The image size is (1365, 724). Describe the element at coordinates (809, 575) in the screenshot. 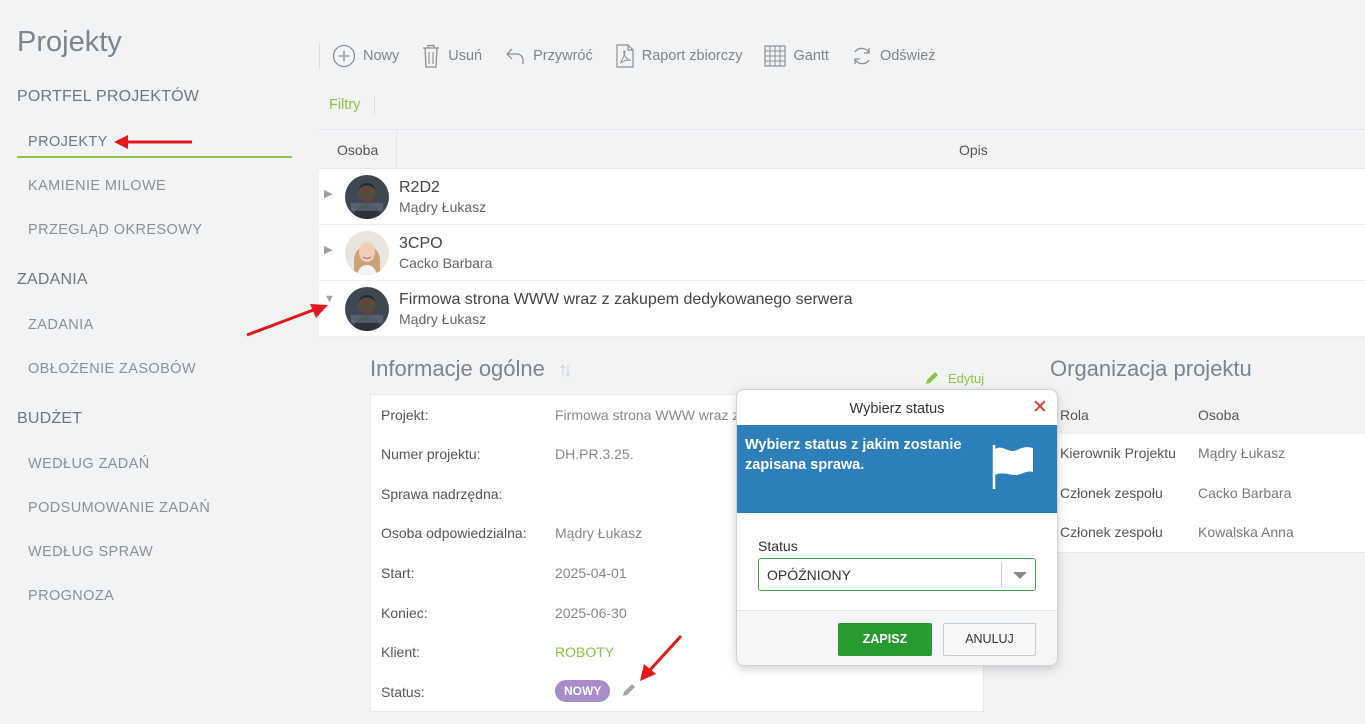

I see `status-select-value: OPÓŹNIONY` at that location.